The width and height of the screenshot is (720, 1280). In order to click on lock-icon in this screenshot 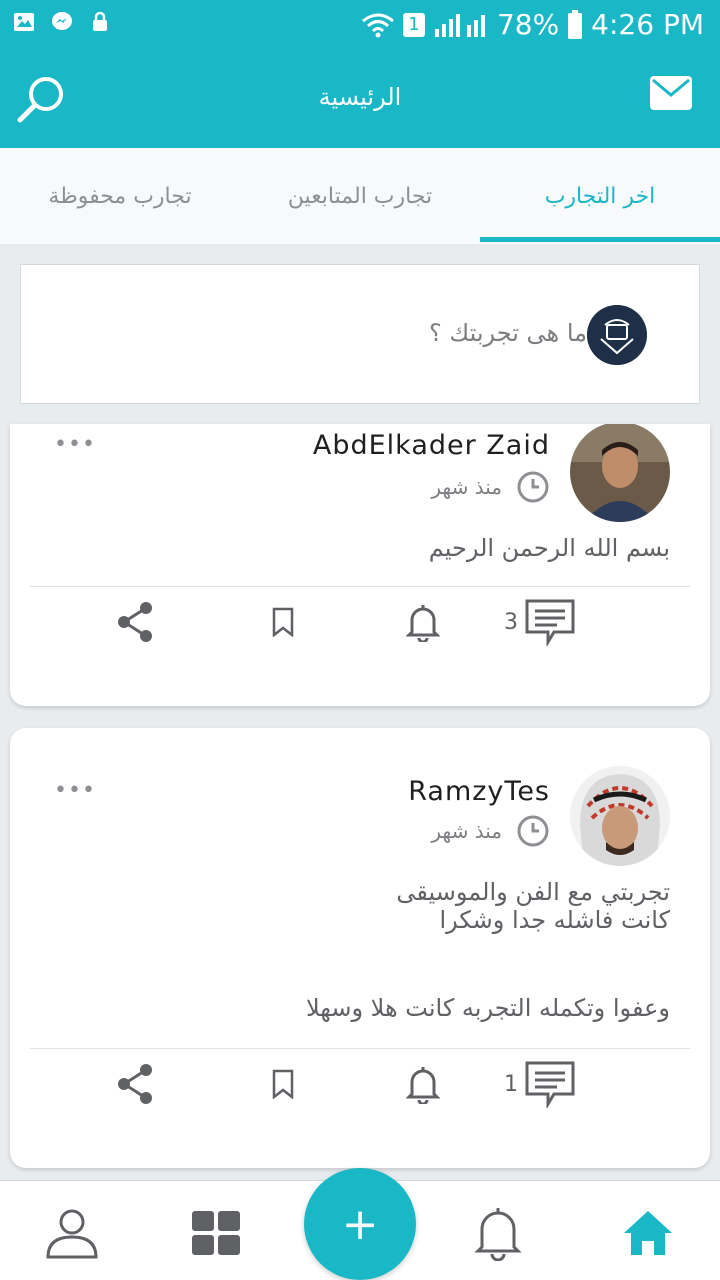, I will do `click(100, 21)`.